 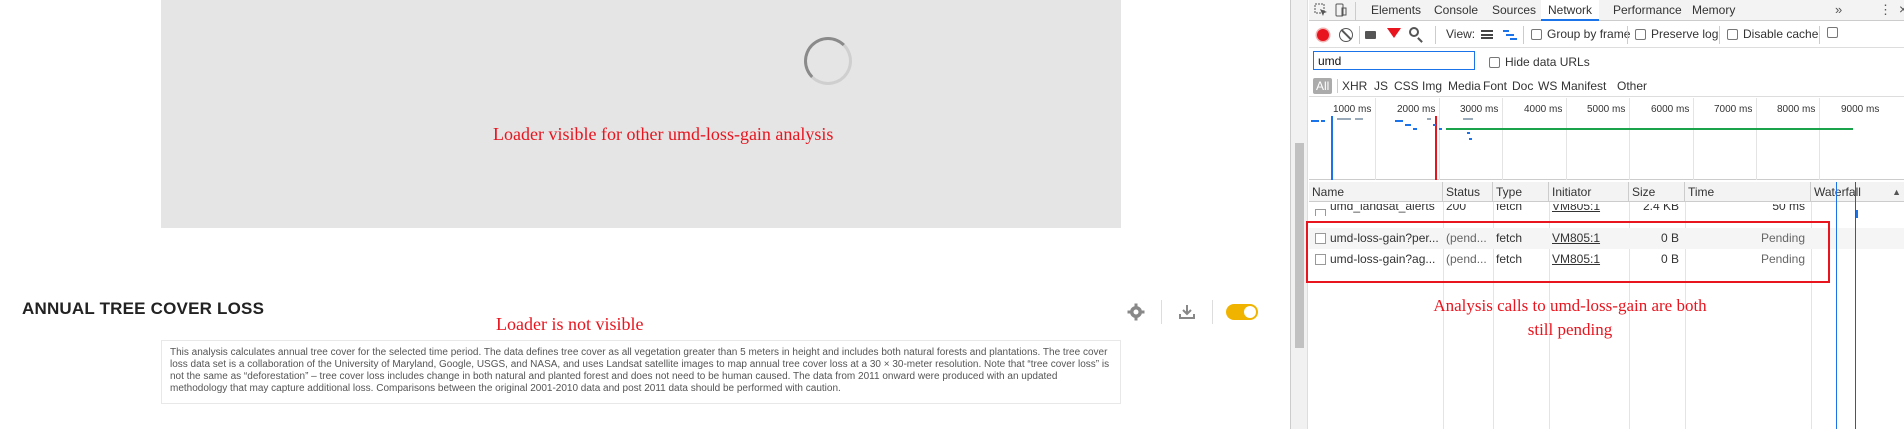 I want to click on tab-performance: Performance, so click(x=1647, y=10).